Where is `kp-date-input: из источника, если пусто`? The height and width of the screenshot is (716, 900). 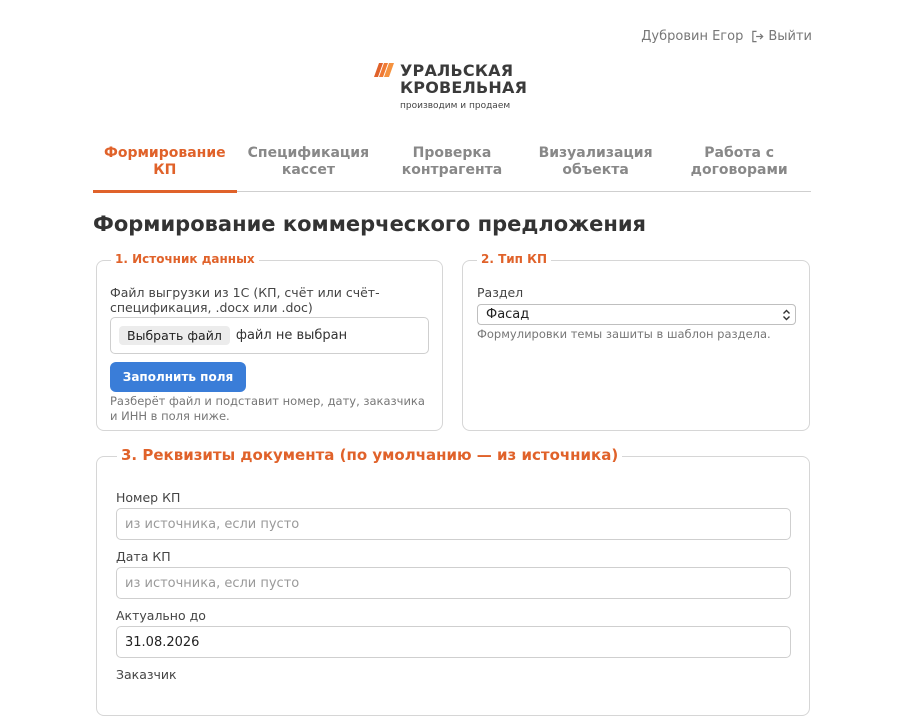
kp-date-input: из источника, если пусто is located at coordinates (453, 583).